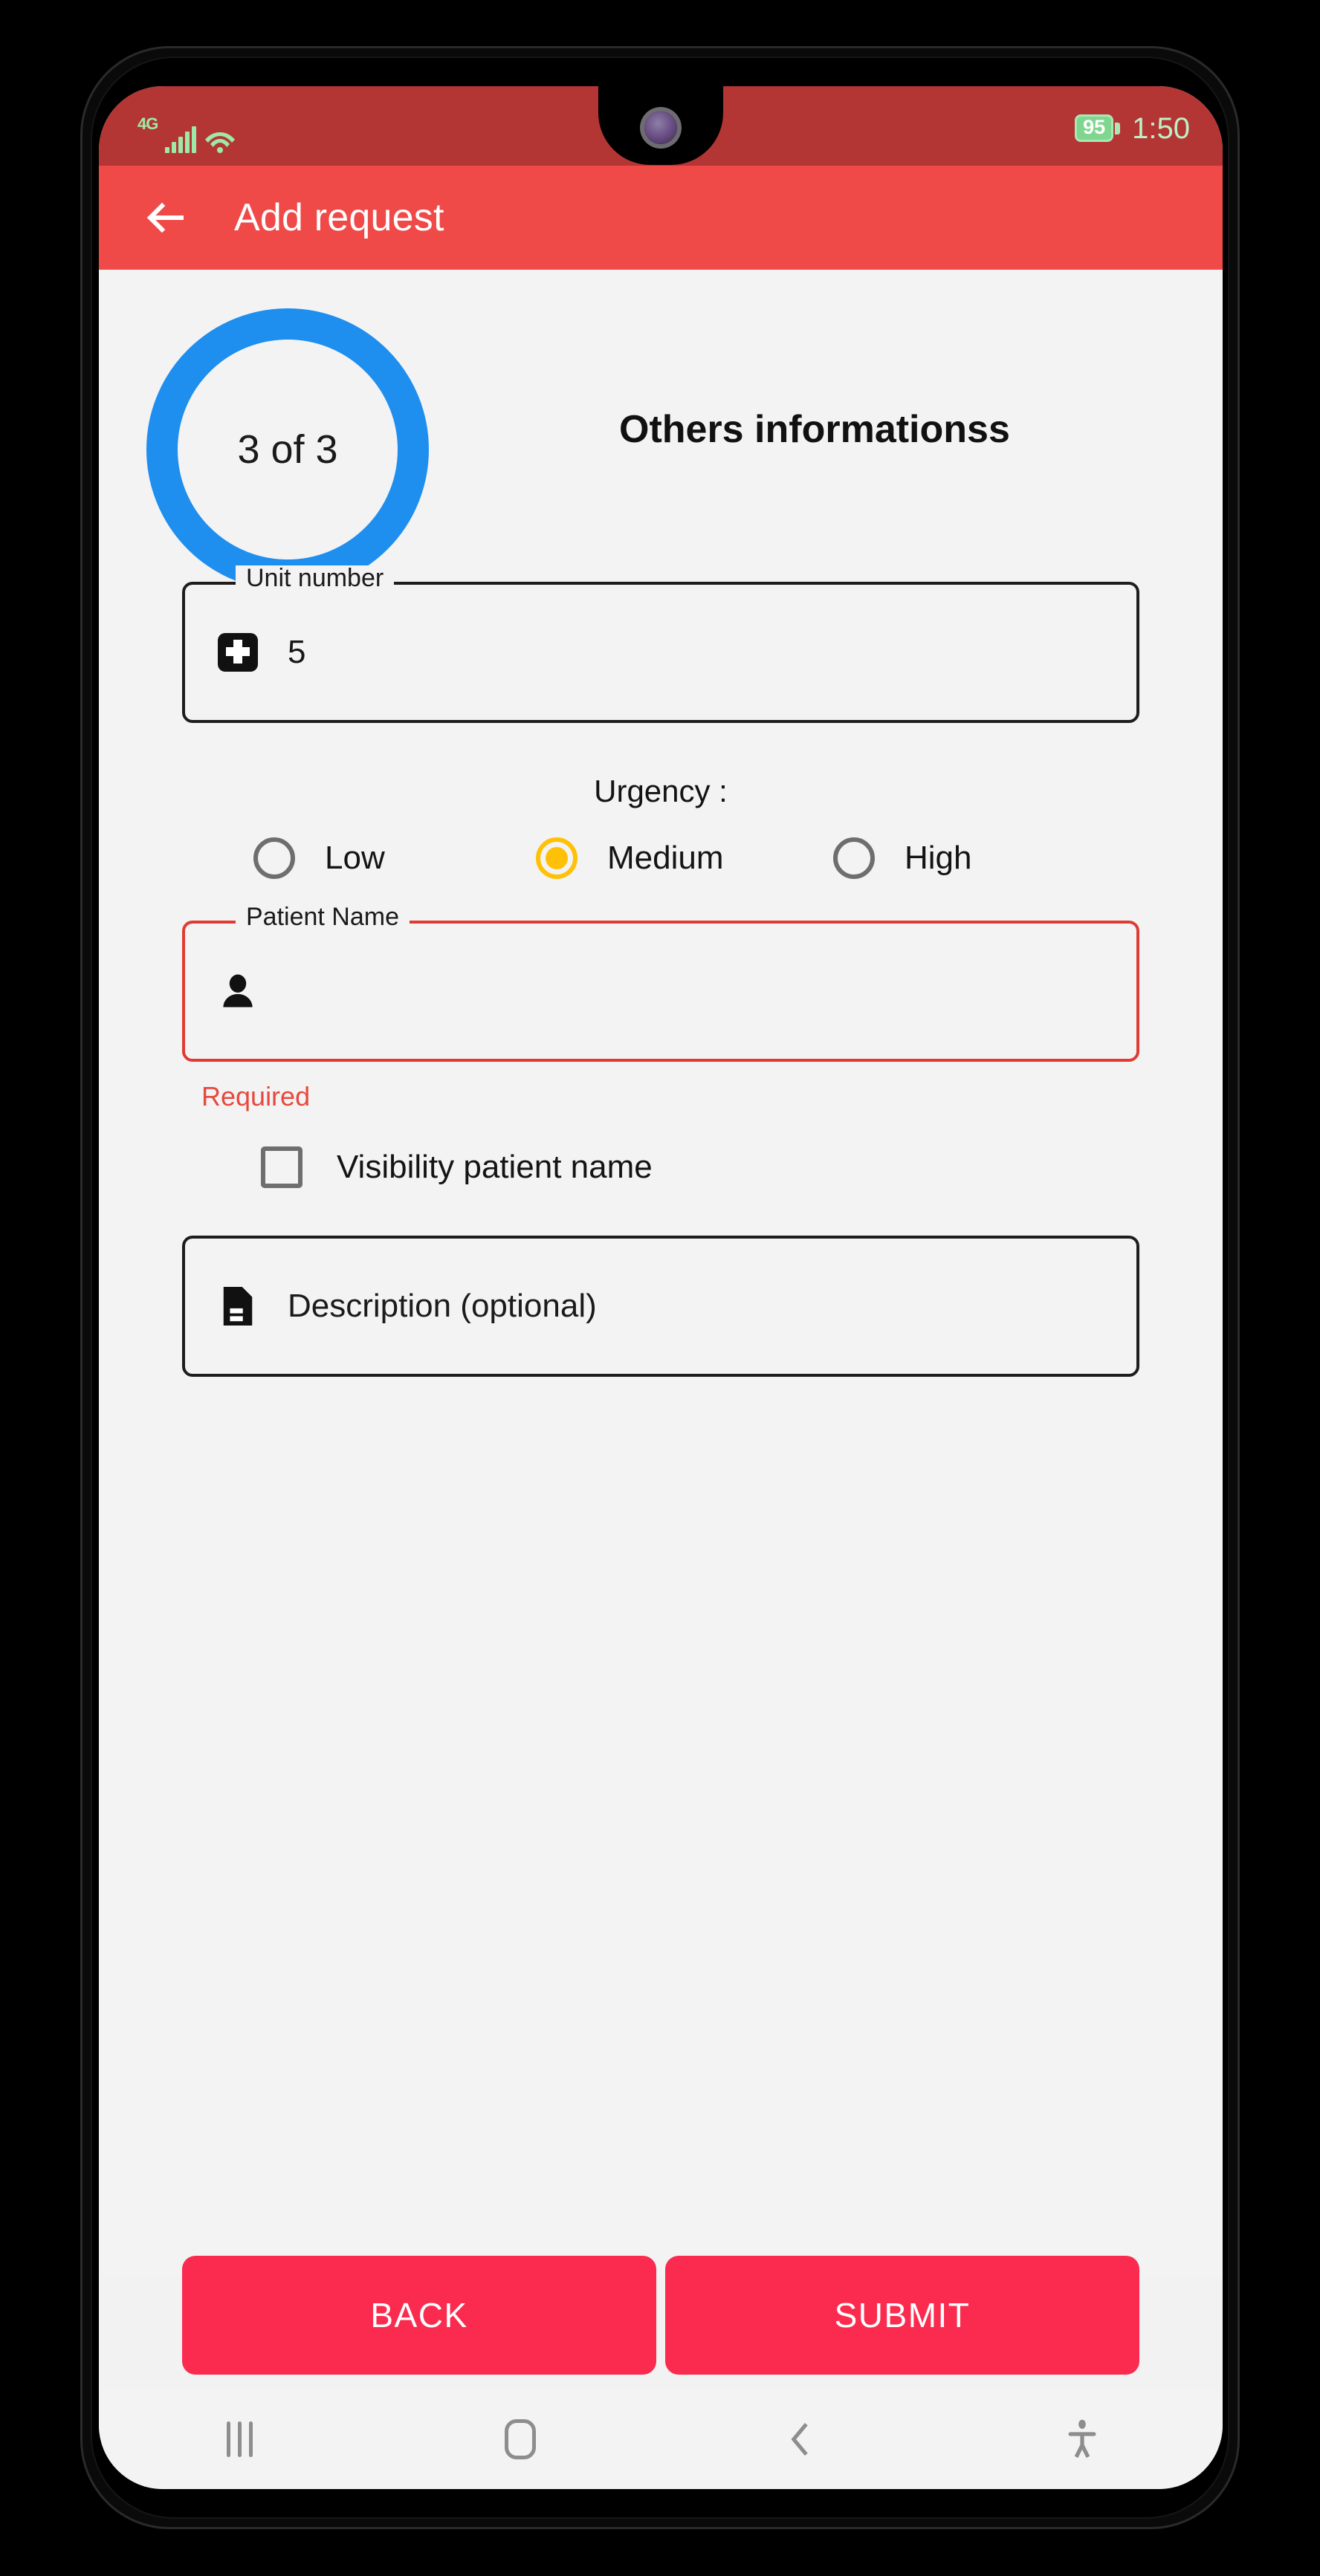 The width and height of the screenshot is (1320, 2576). Describe the element at coordinates (1082, 2439) in the screenshot. I see `accessibility-icon` at that location.